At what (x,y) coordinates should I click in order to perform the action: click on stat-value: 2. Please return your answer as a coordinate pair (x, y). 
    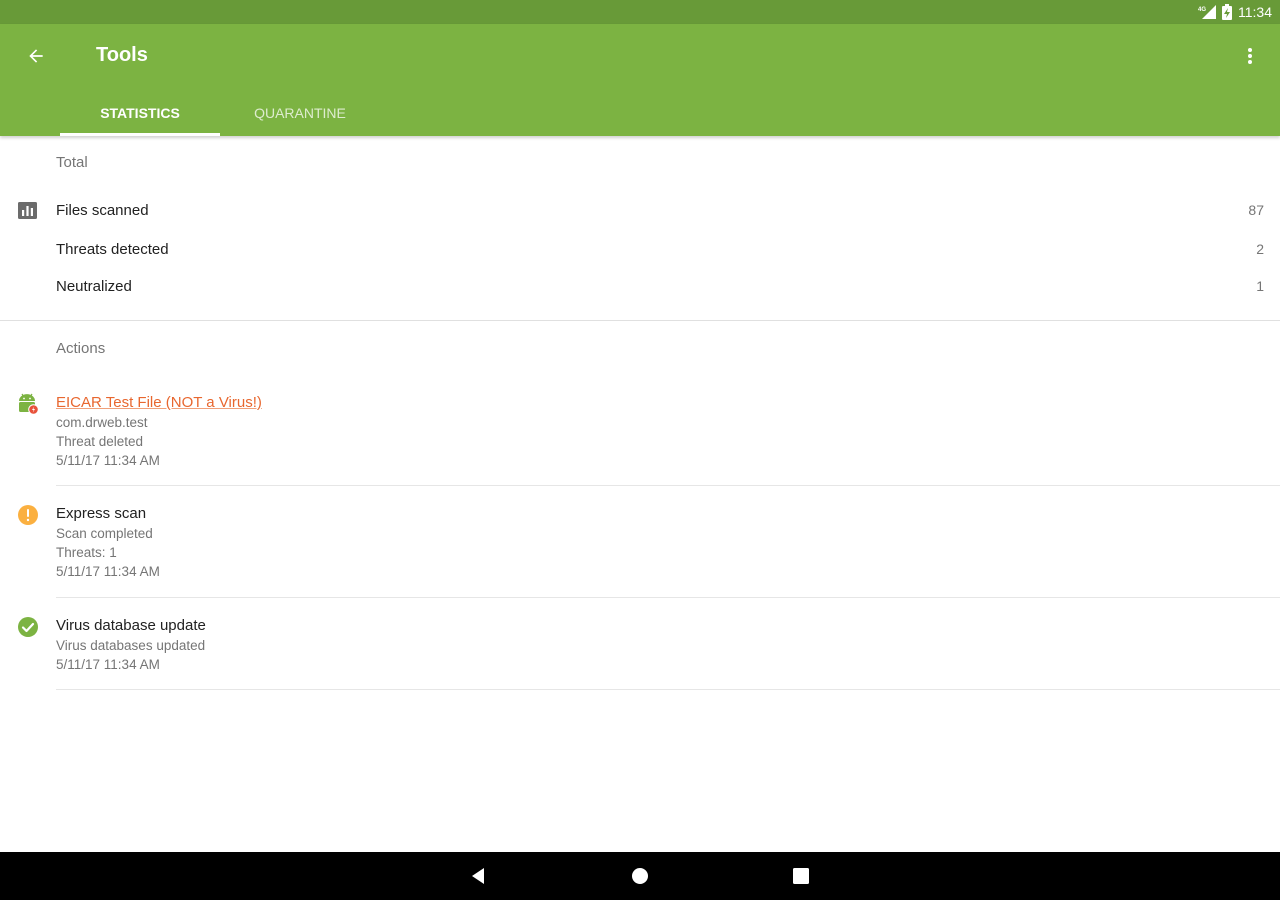
    Looking at the image, I should click on (1260, 249).